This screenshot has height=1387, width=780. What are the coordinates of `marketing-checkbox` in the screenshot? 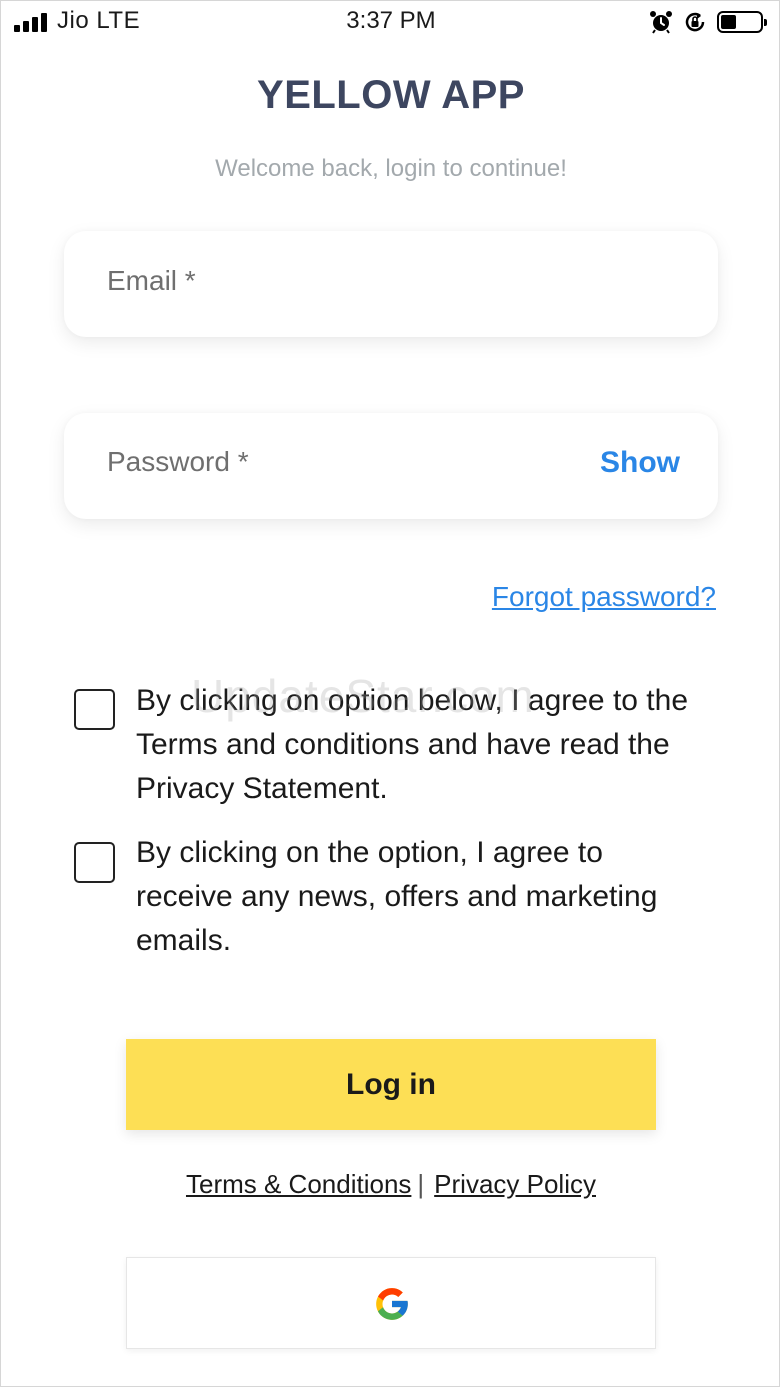 It's located at (94, 862).